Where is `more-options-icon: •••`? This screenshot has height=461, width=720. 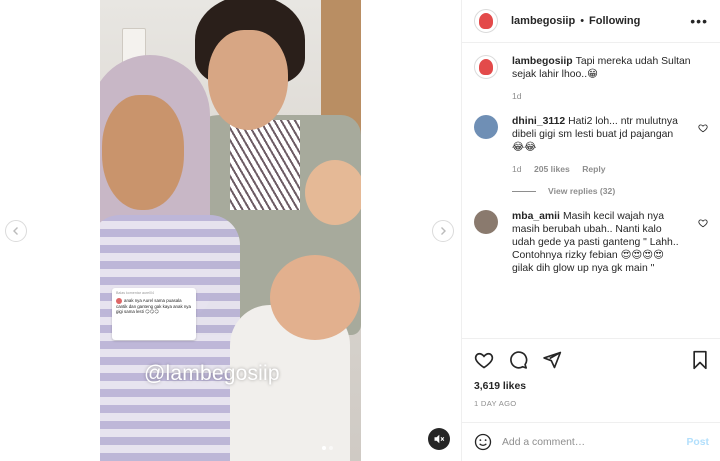 more-options-icon: ••• is located at coordinates (699, 21).